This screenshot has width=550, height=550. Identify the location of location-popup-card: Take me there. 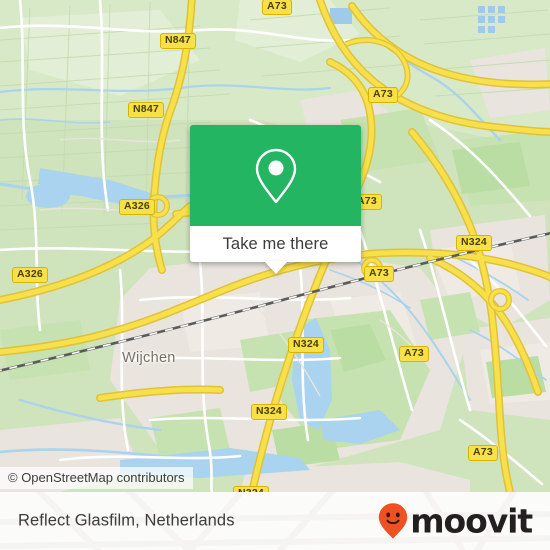
(275, 199).